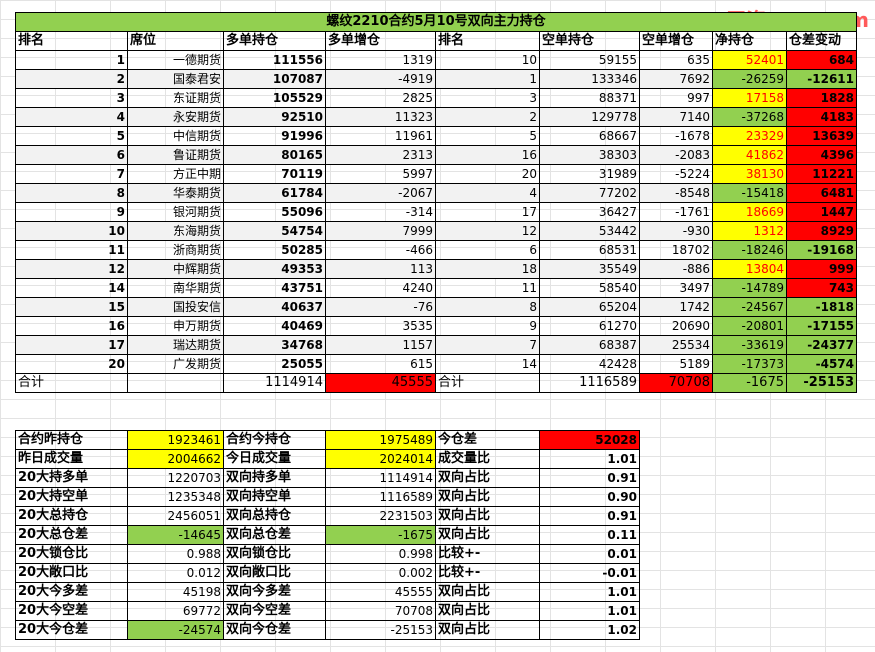 This screenshot has height=652, width=875. Describe the element at coordinates (821, 345) in the screenshot. I see `diff-cell: -24377` at that location.